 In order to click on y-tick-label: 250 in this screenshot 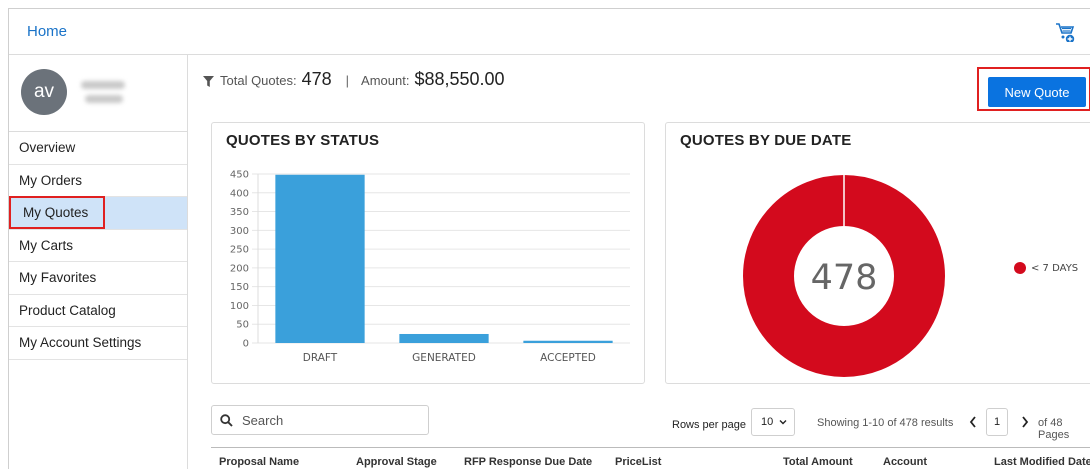, I will do `click(239, 250)`.